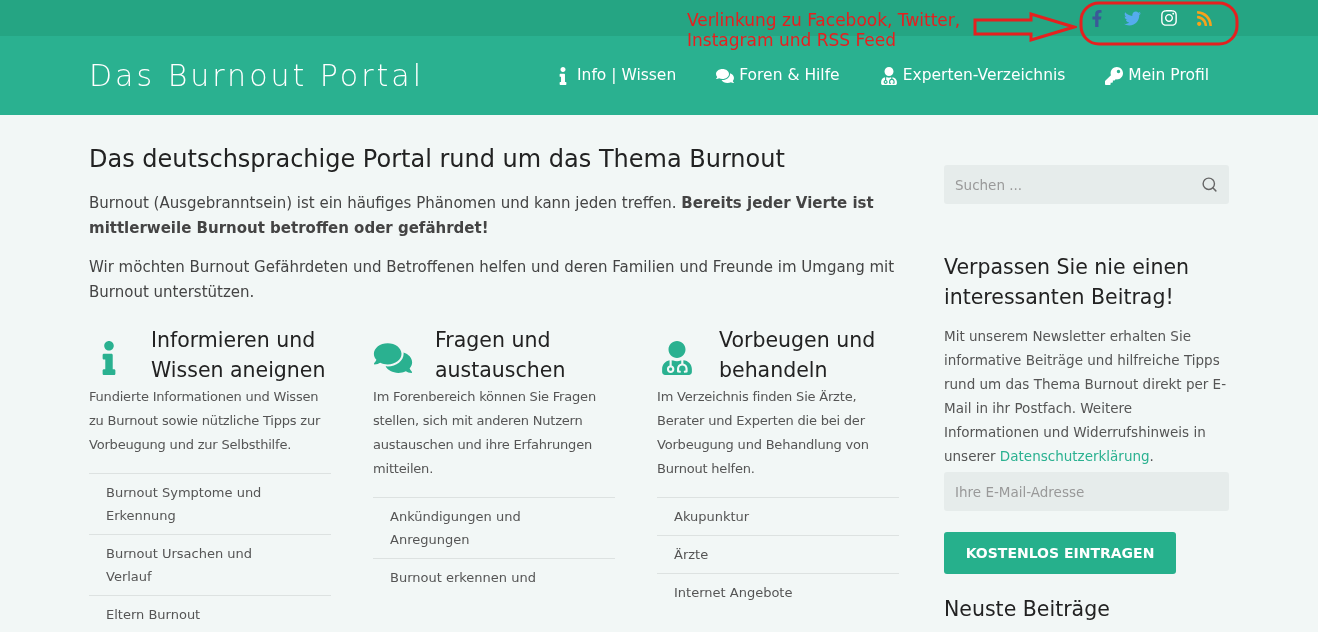 The height and width of the screenshot is (632, 1318). I want to click on feature-description: Im Forenbereich können Sie Fragen stellen, sich mit anderen Nutzern austauschen und ihre Erfahrungen mitteilen., so click(485, 433).